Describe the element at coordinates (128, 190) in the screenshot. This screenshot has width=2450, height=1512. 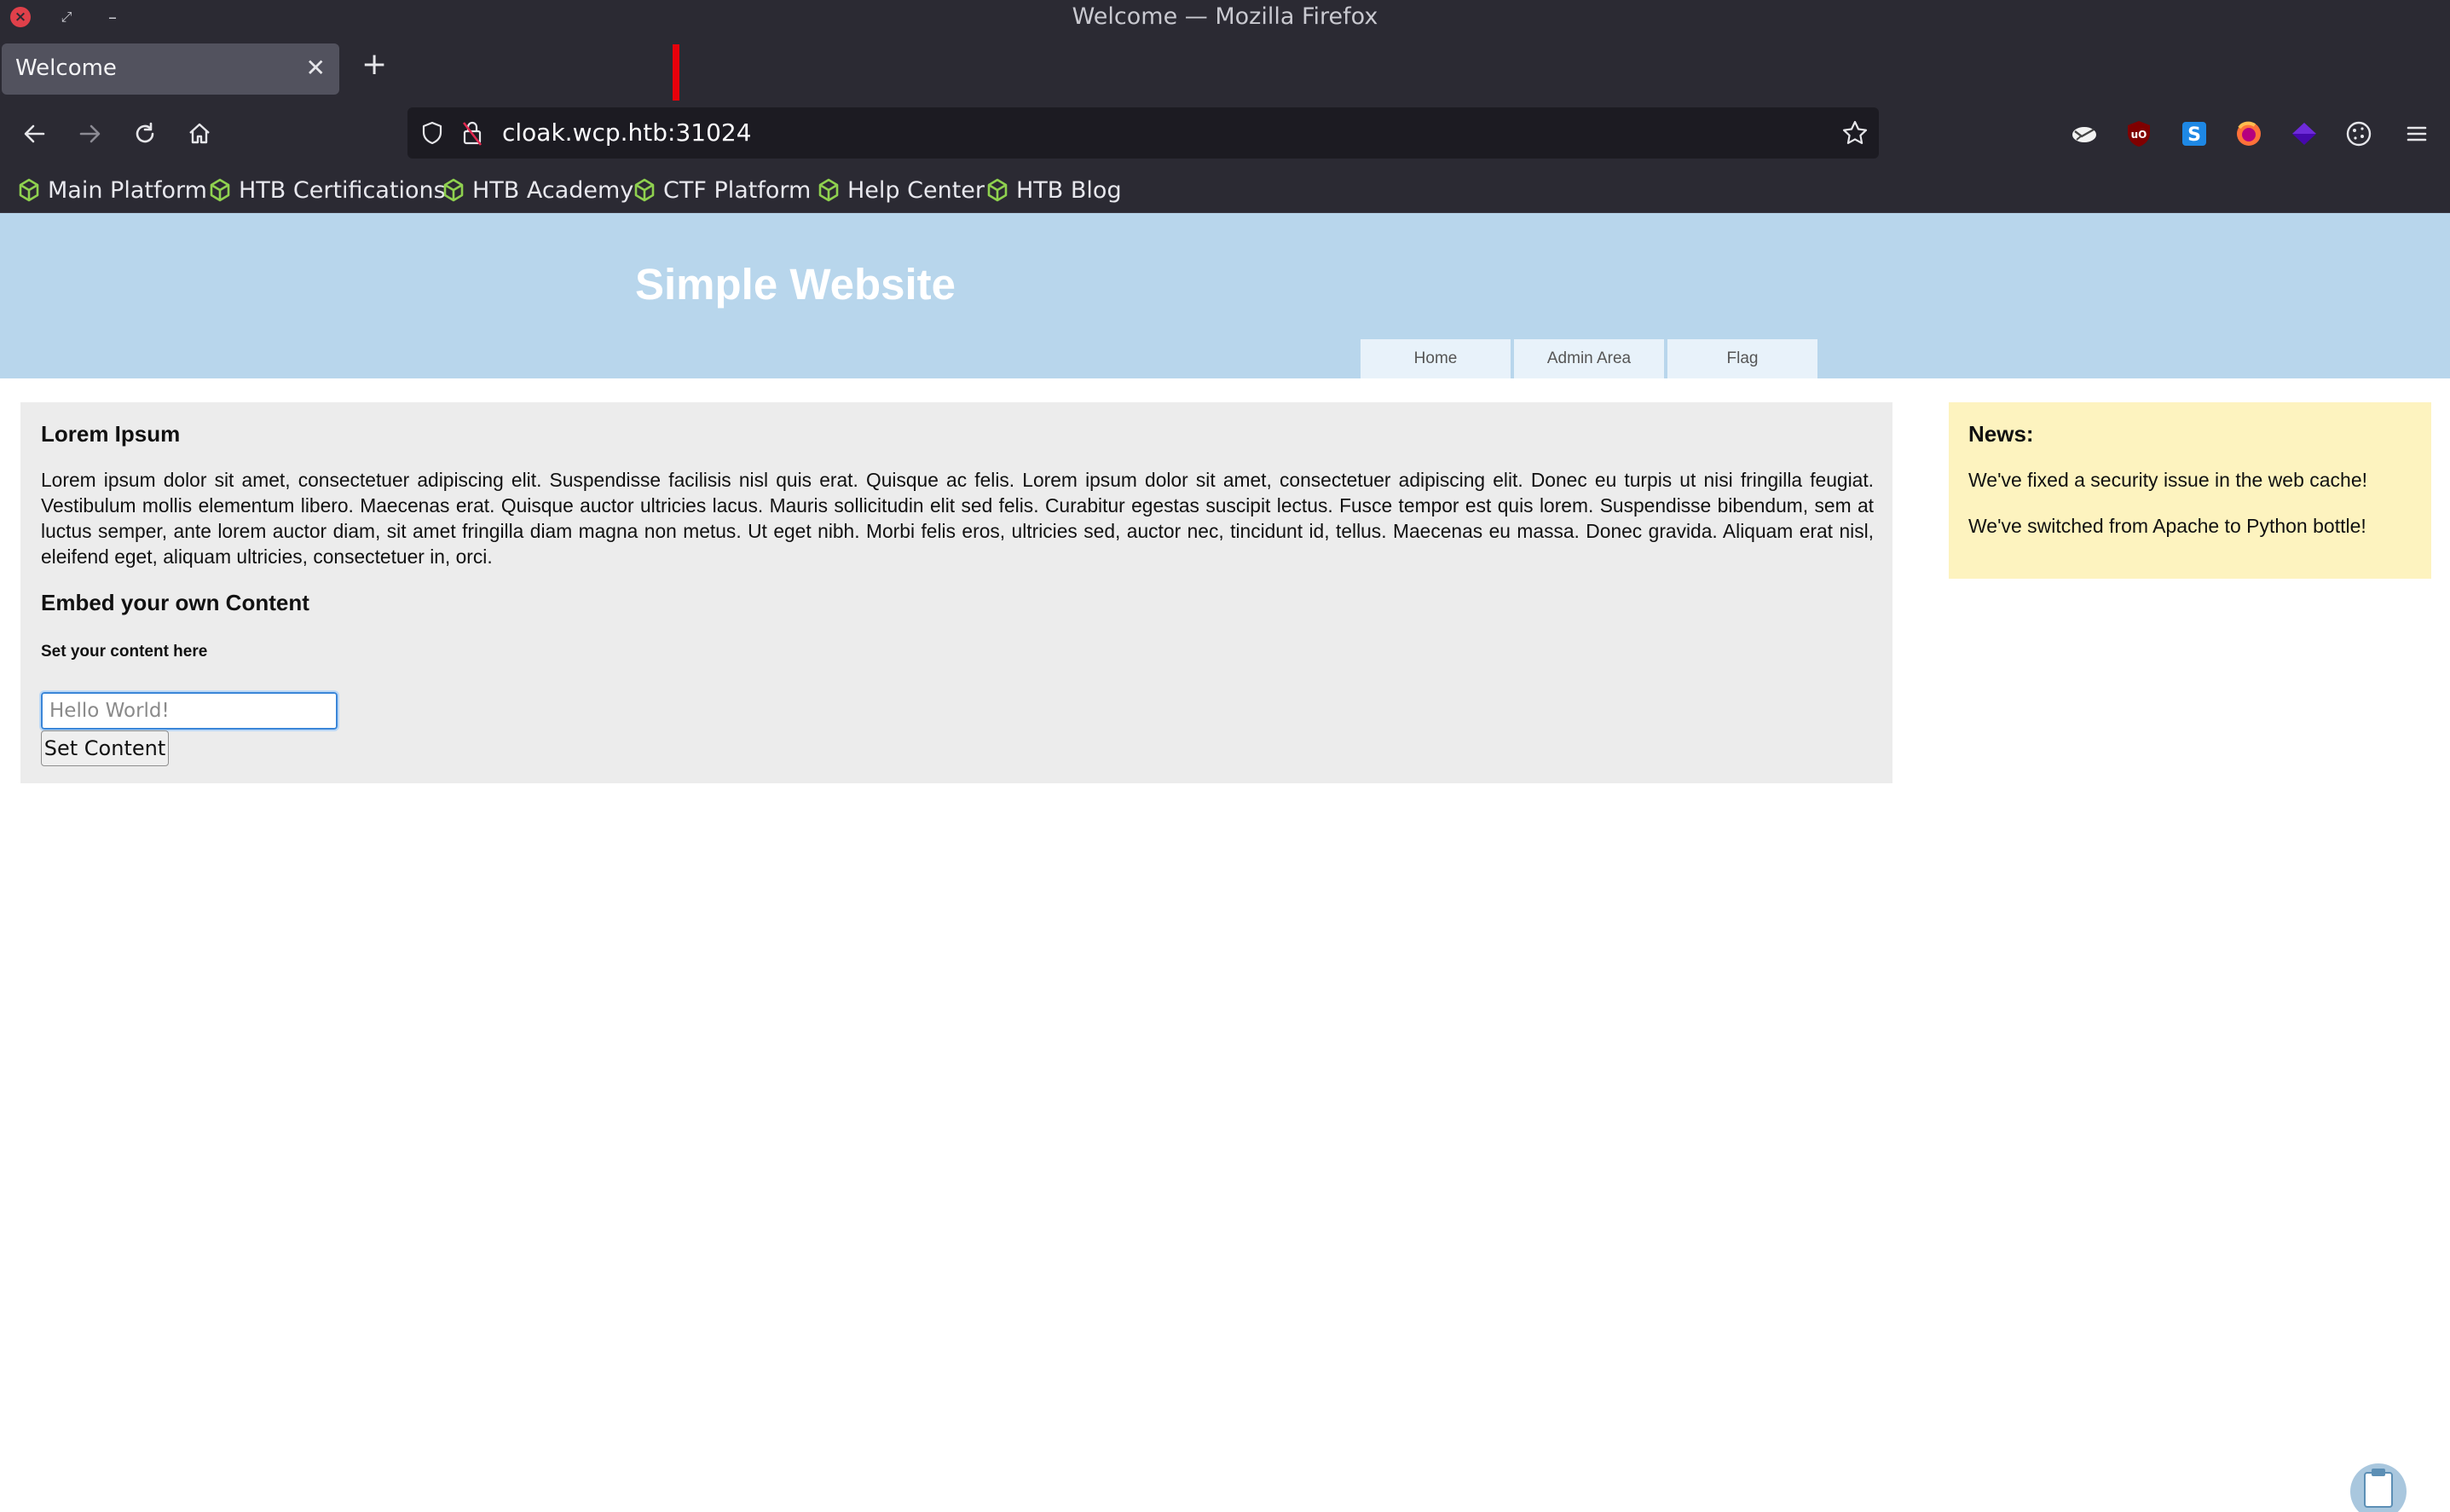
I see `bookmark-label: Main Platform` at that location.